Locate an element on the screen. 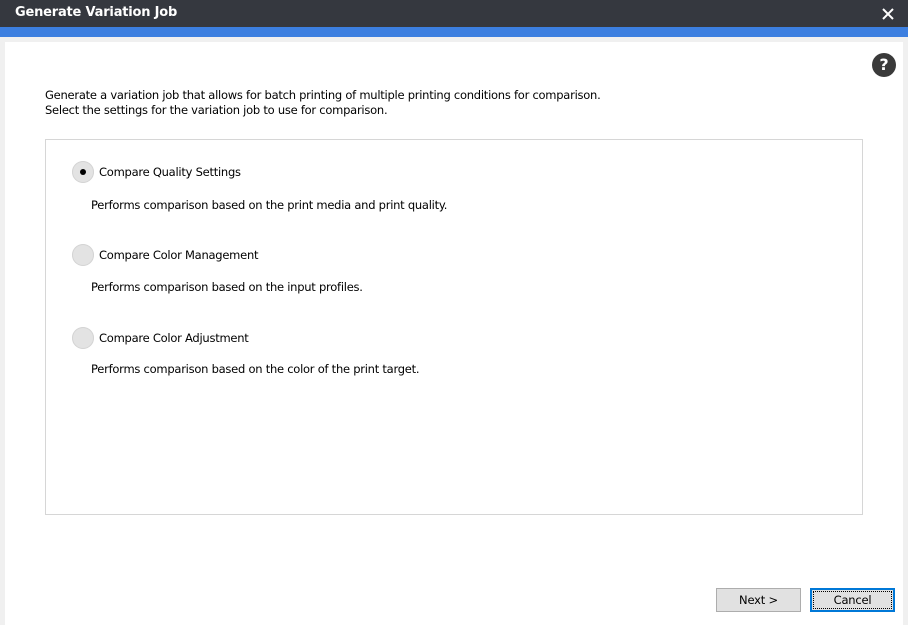  next-button-label: Next > is located at coordinates (758, 600).